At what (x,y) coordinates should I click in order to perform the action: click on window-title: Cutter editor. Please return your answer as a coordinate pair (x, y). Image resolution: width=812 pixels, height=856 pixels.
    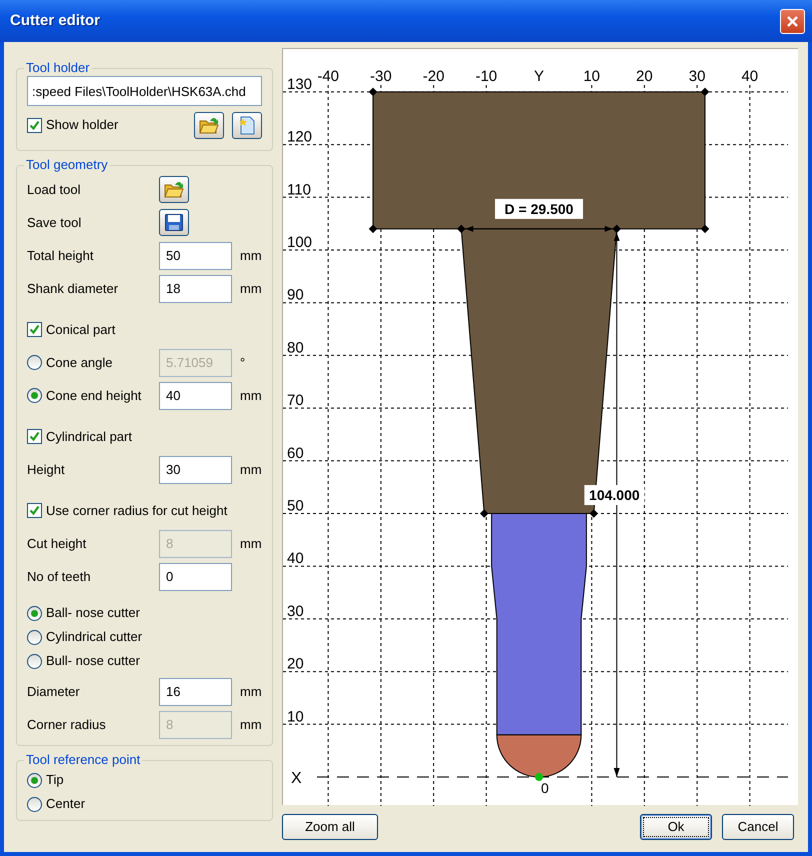
    Looking at the image, I should click on (55, 20).